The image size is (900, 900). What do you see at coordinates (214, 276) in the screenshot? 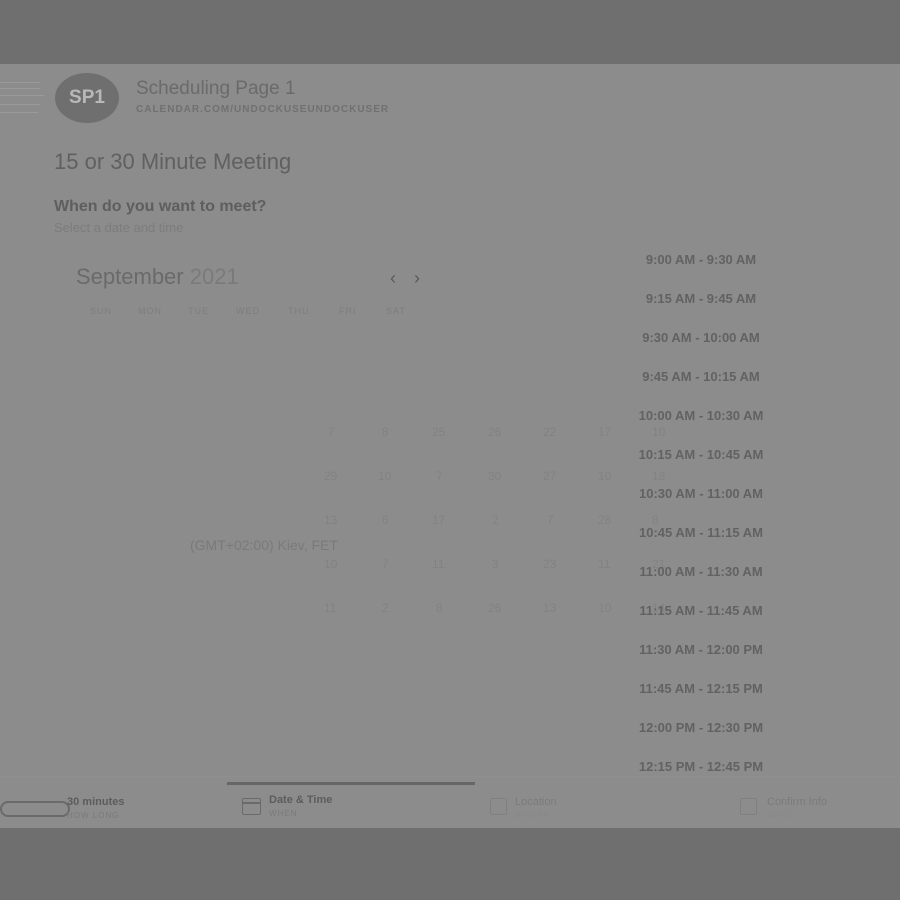
I see `calendar-year: 2021` at bounding box center [214, 276].